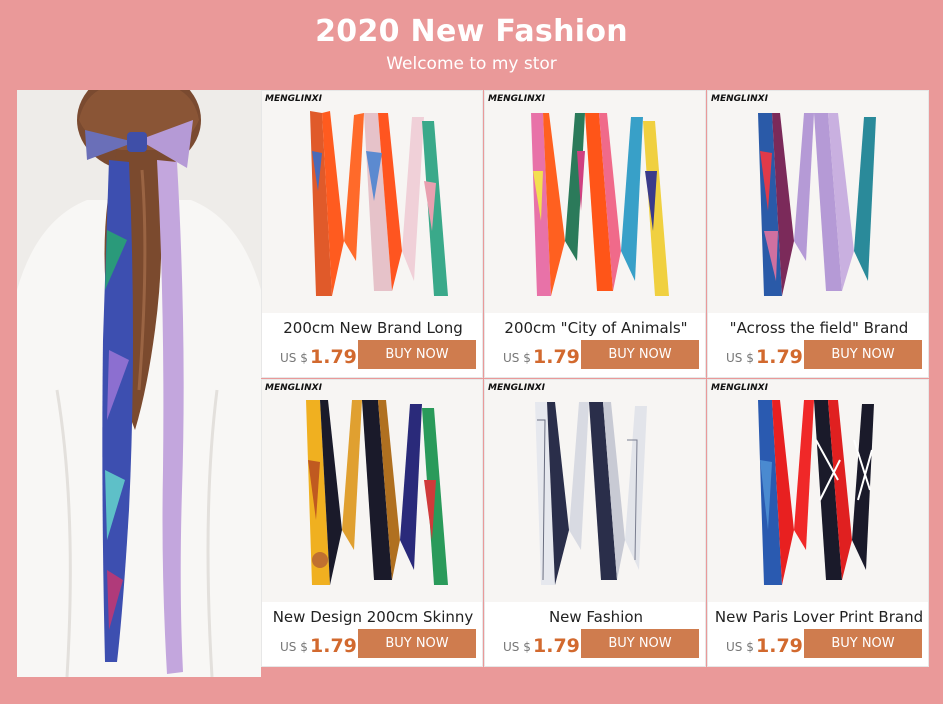 The width and height of the screenshot is (943, 704). Describe the element at coordinates (471, 31) in the screenshot. I see `page-title: 2020 New Fashion` at that location.